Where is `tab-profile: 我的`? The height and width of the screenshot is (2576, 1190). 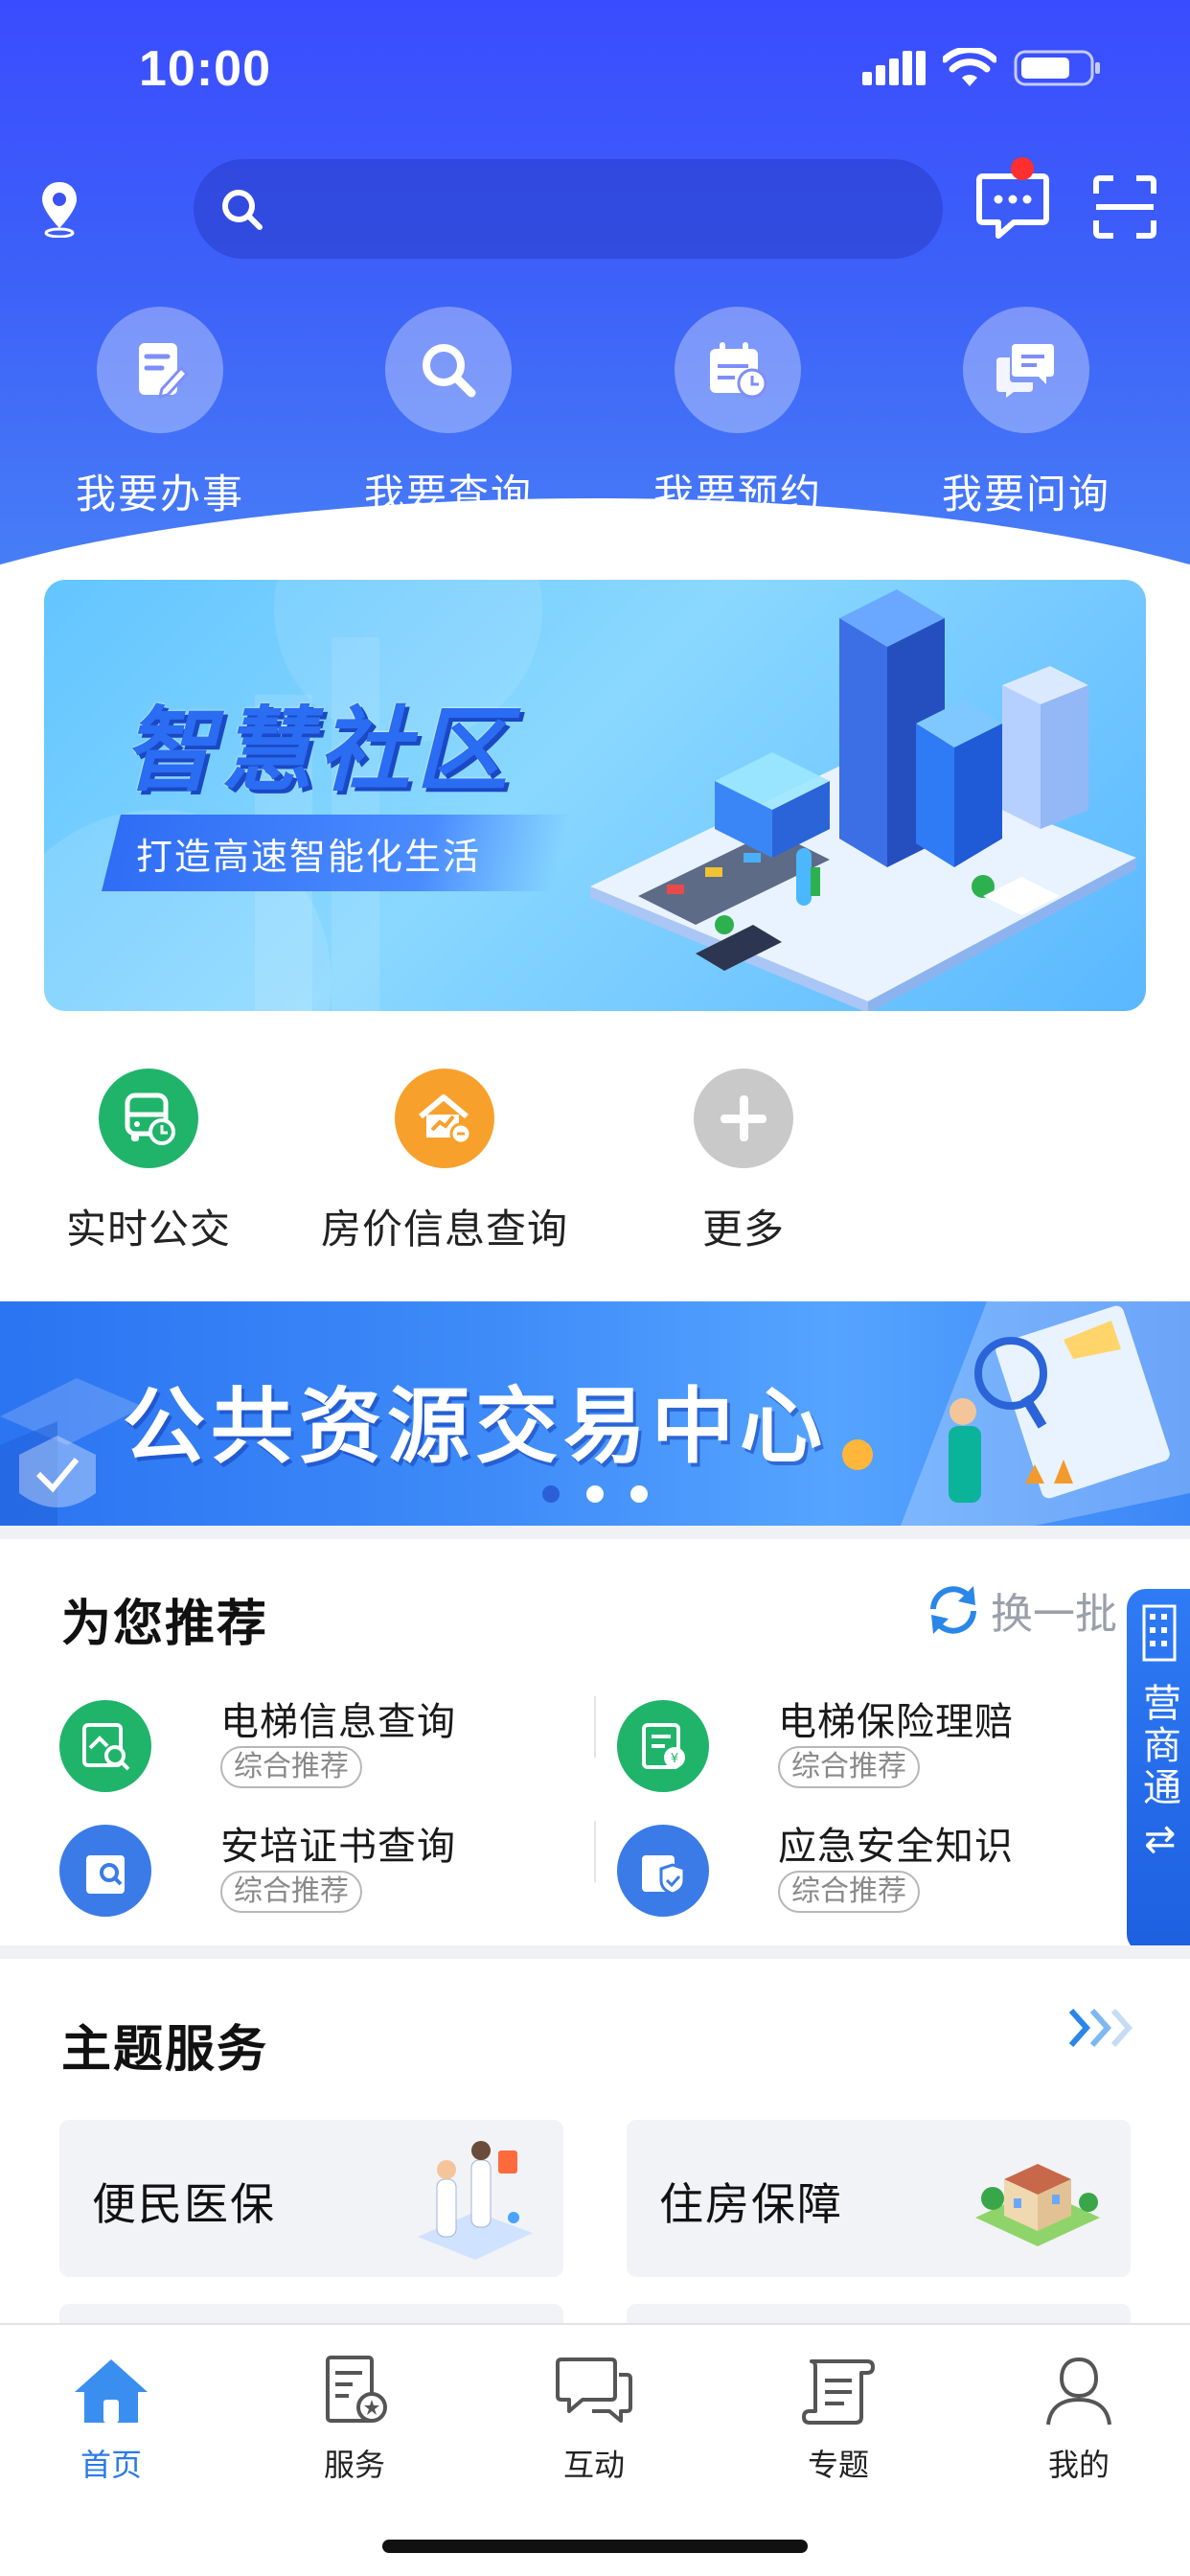
tab-profile: 我的 is located at coordinates (1079, 2419).